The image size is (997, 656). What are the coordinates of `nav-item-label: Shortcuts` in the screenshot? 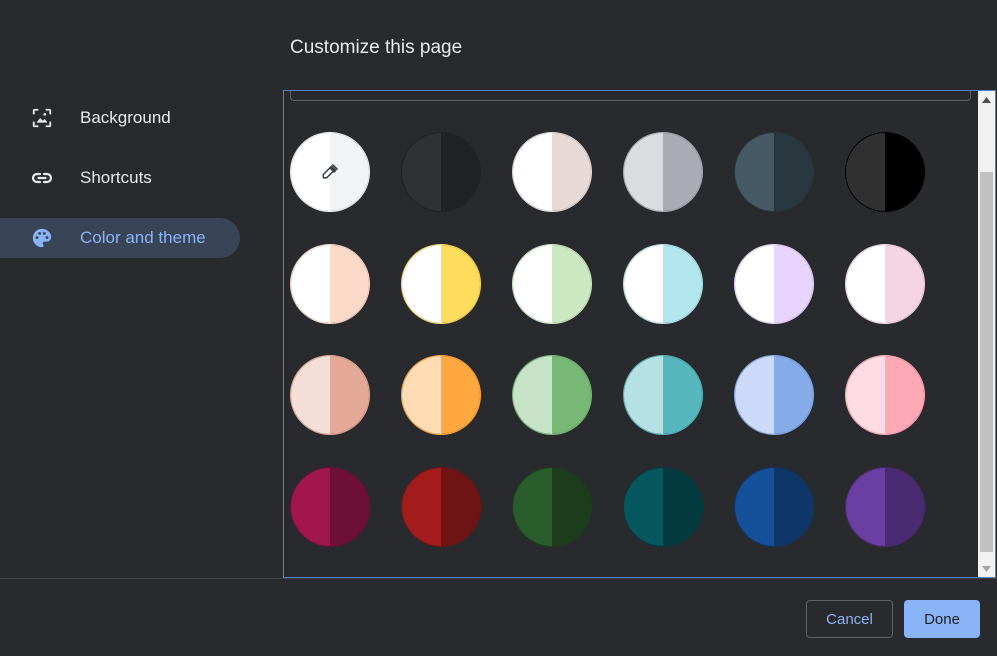 It's located at (116, 177).